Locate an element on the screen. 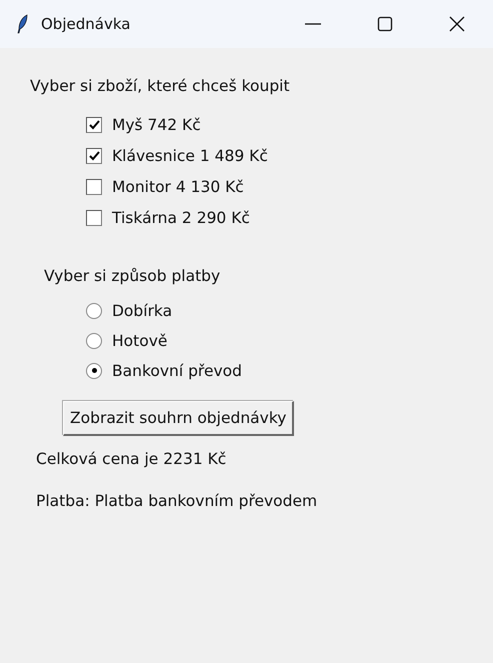 The image size is (493, 663). minimize-icon is located at coordinates (313, 24).